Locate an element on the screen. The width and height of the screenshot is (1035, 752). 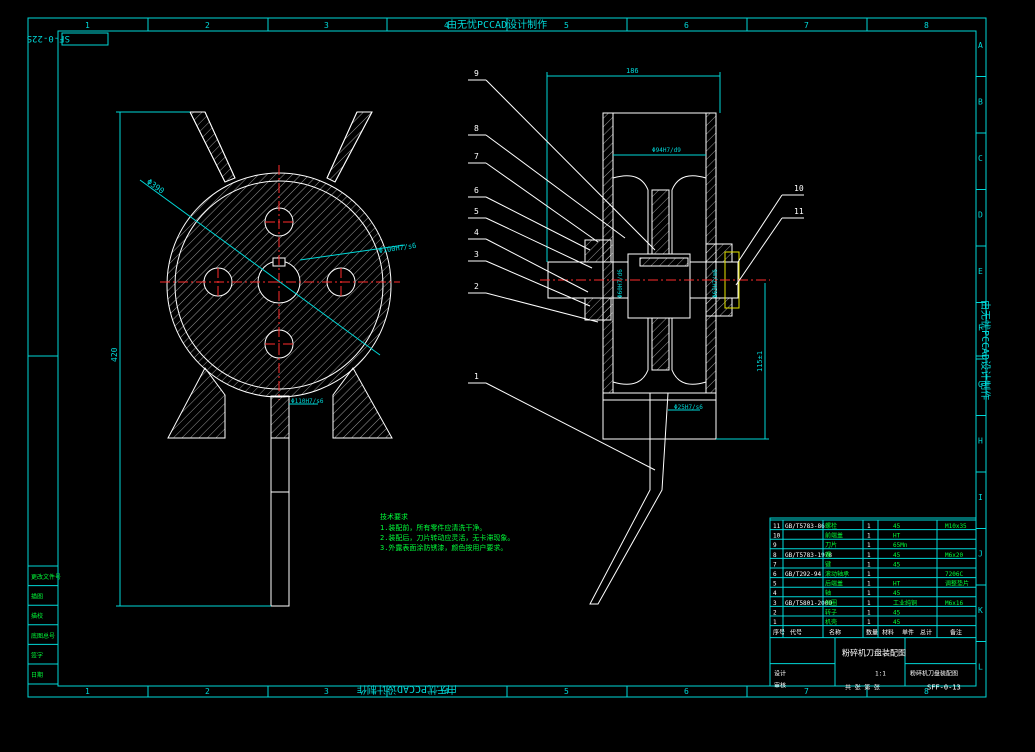
parts-cell-code: GB/T5783-86 is located at coordinates (805, 526).